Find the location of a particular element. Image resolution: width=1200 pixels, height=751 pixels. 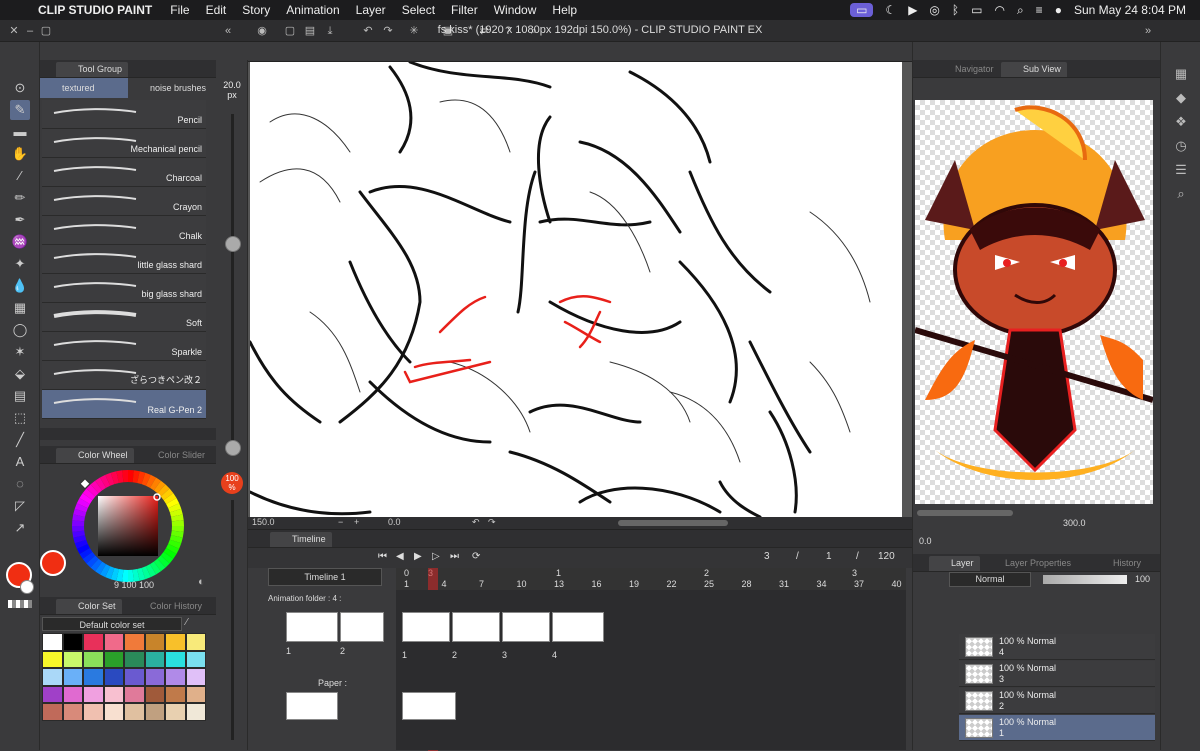

balloon-tool-icon: ◌ is located at coordinates (20, 484).